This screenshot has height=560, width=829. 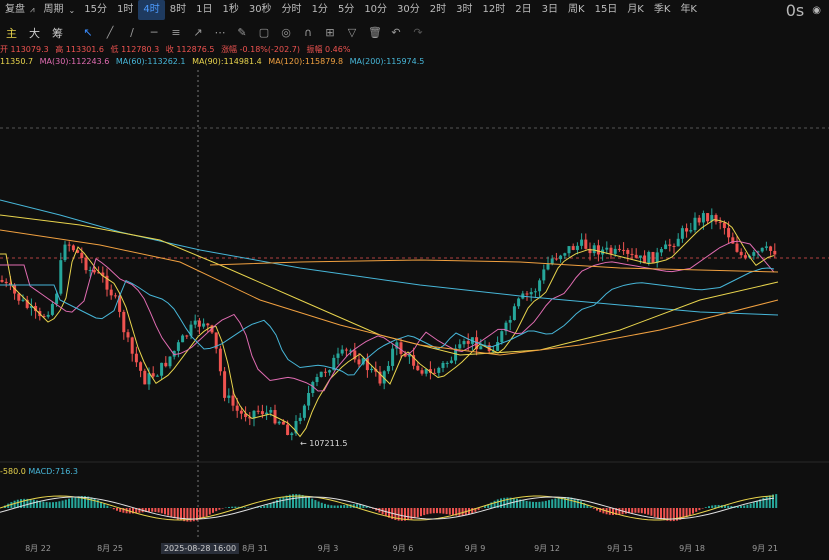 I want to click on macd-first: -580.0, so click(x=13, y=471).